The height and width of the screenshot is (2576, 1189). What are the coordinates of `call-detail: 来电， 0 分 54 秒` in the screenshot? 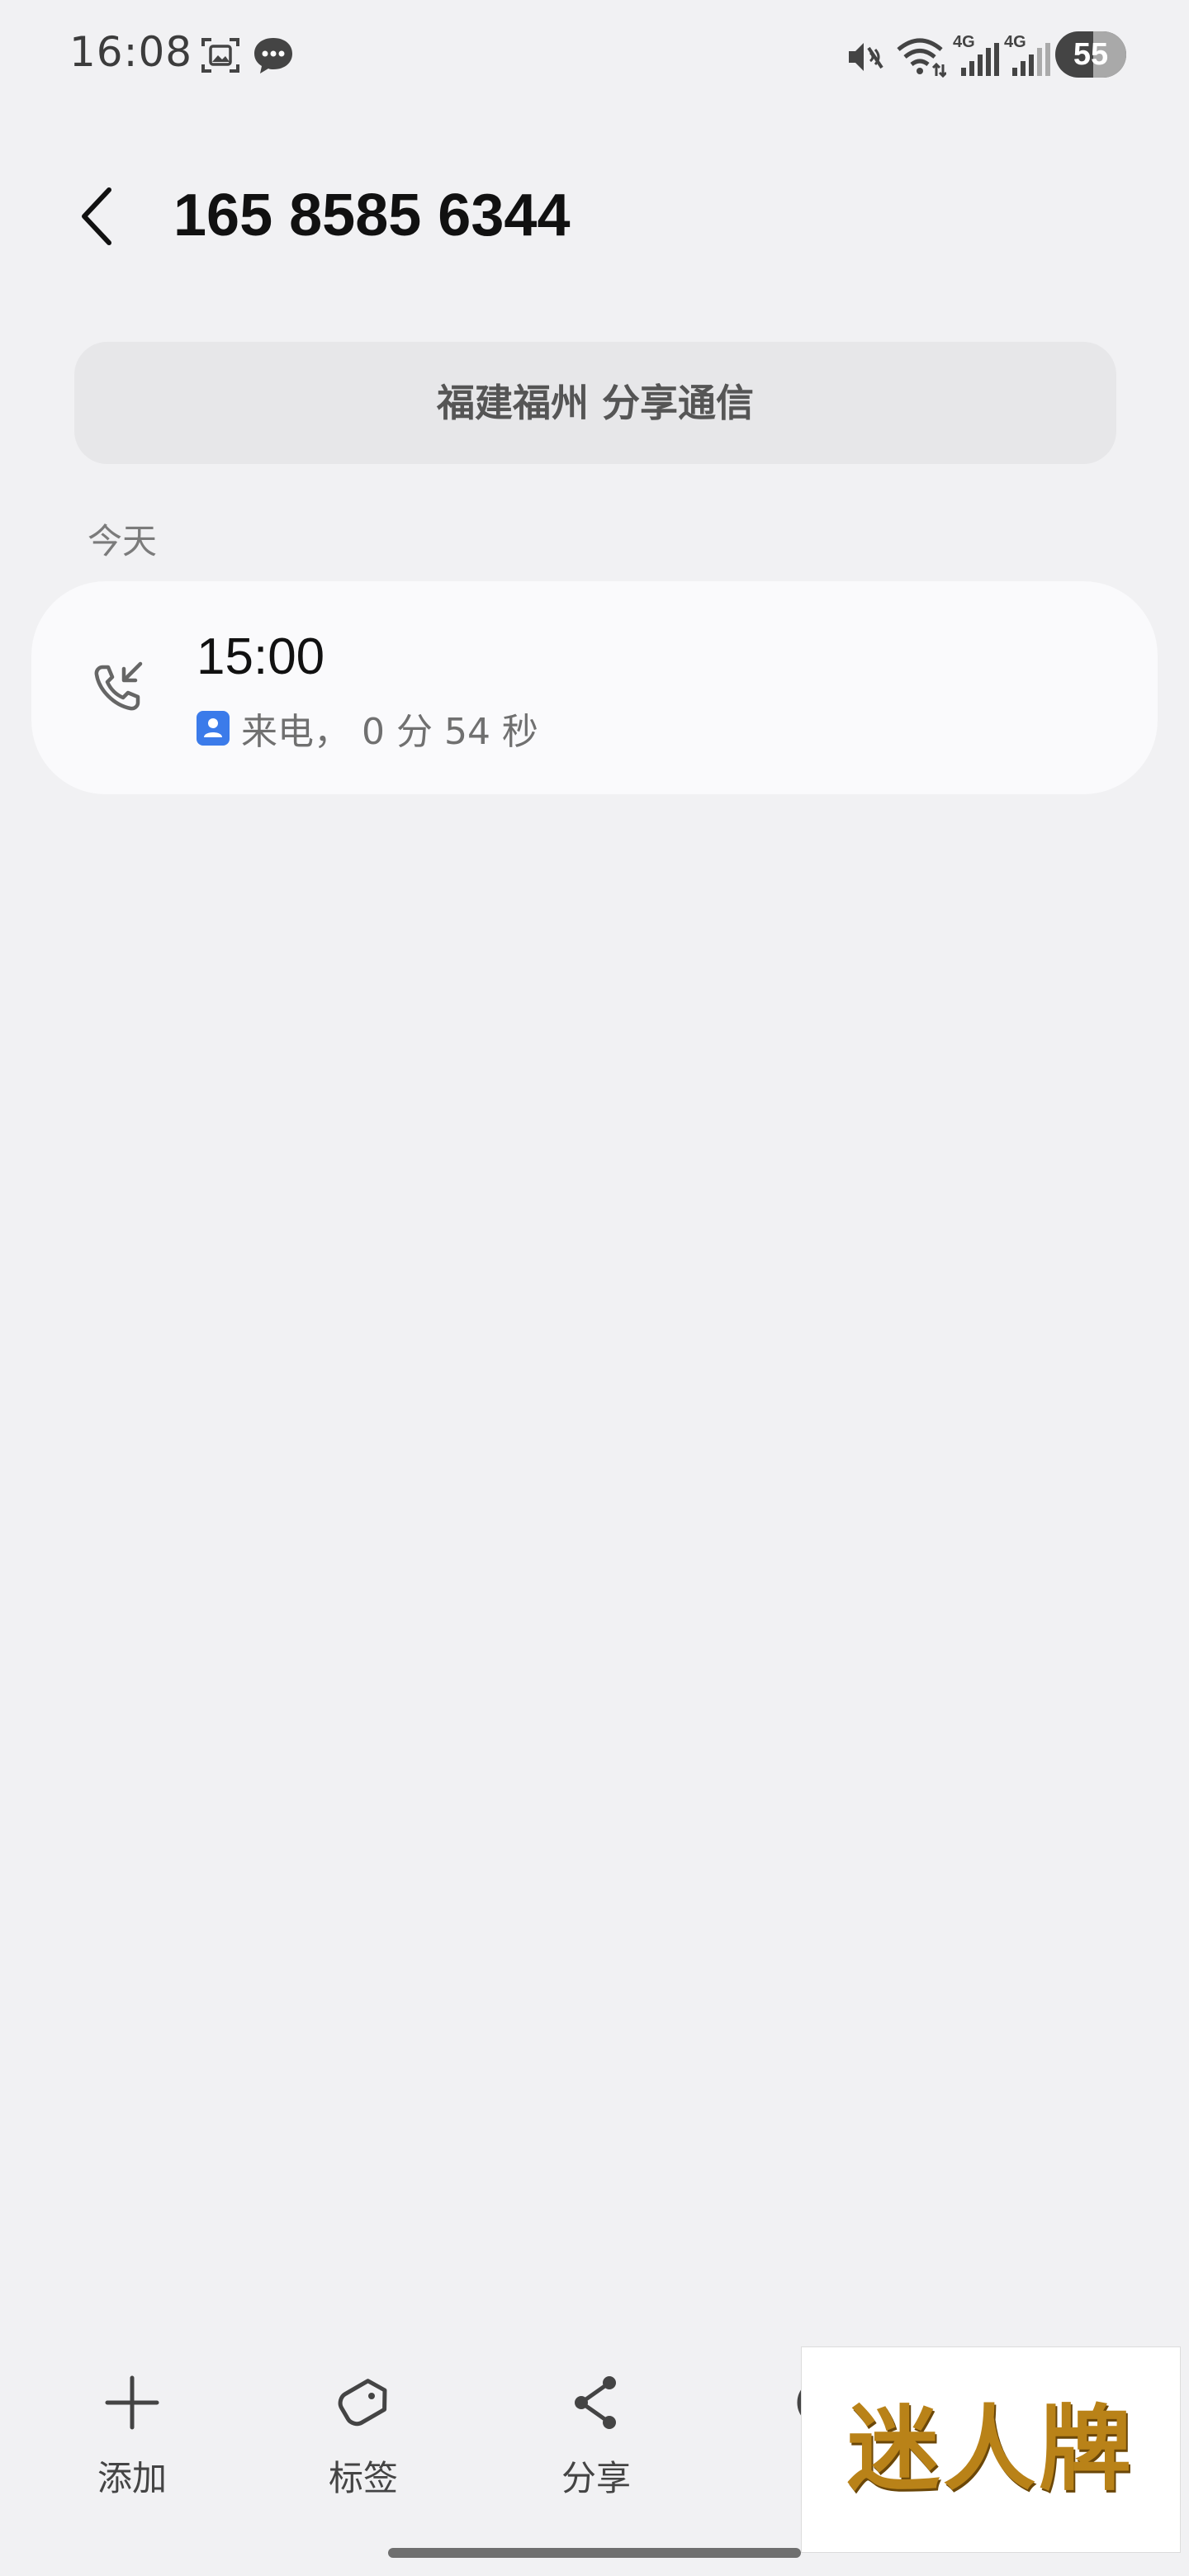 It's located at (367, 728).